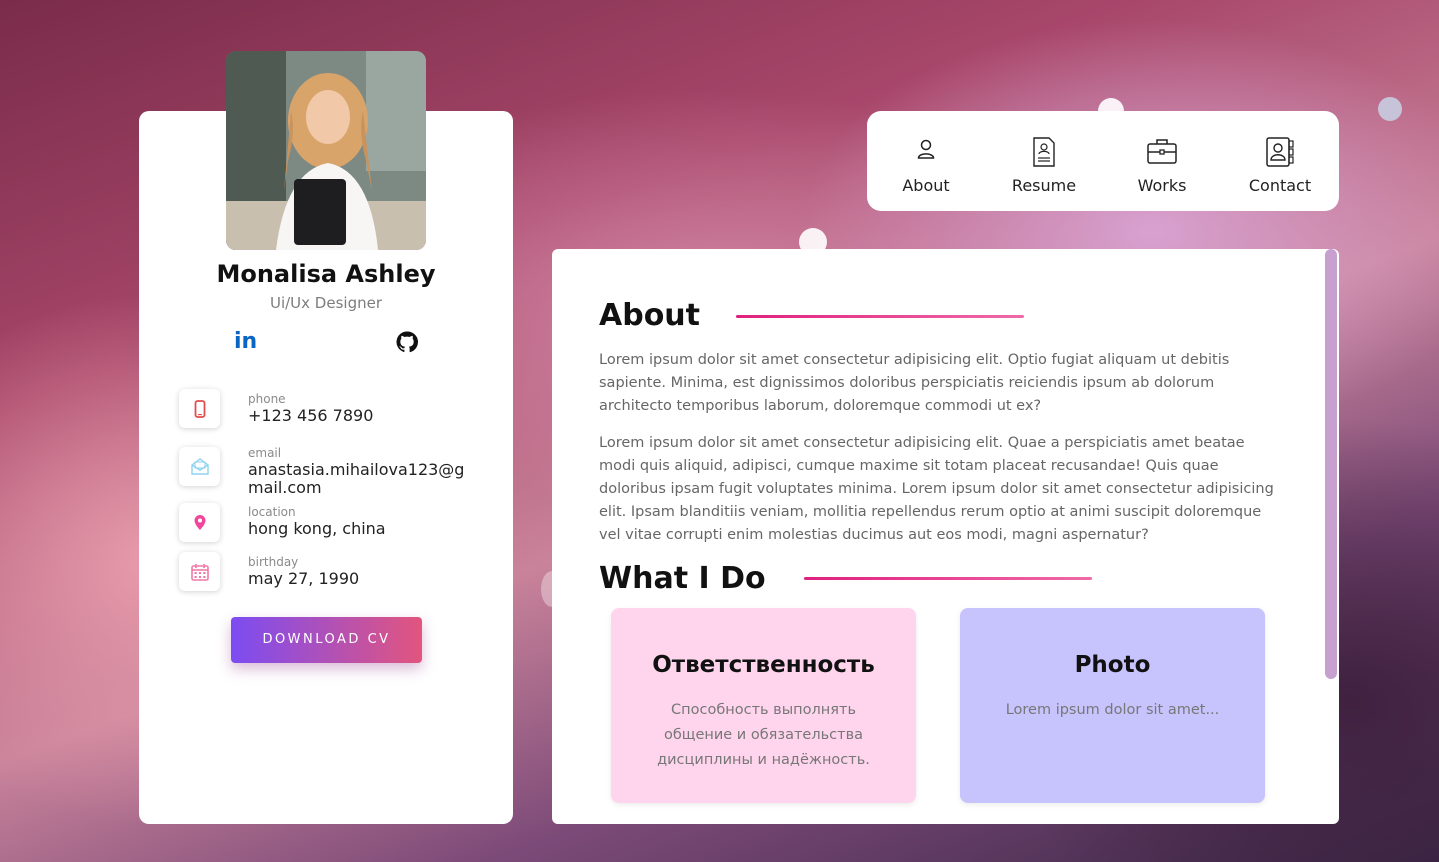  What do you see at coordinates (926, 185) in the screenshot?
I see `nav-label: About` at bounding box center [926, 185].